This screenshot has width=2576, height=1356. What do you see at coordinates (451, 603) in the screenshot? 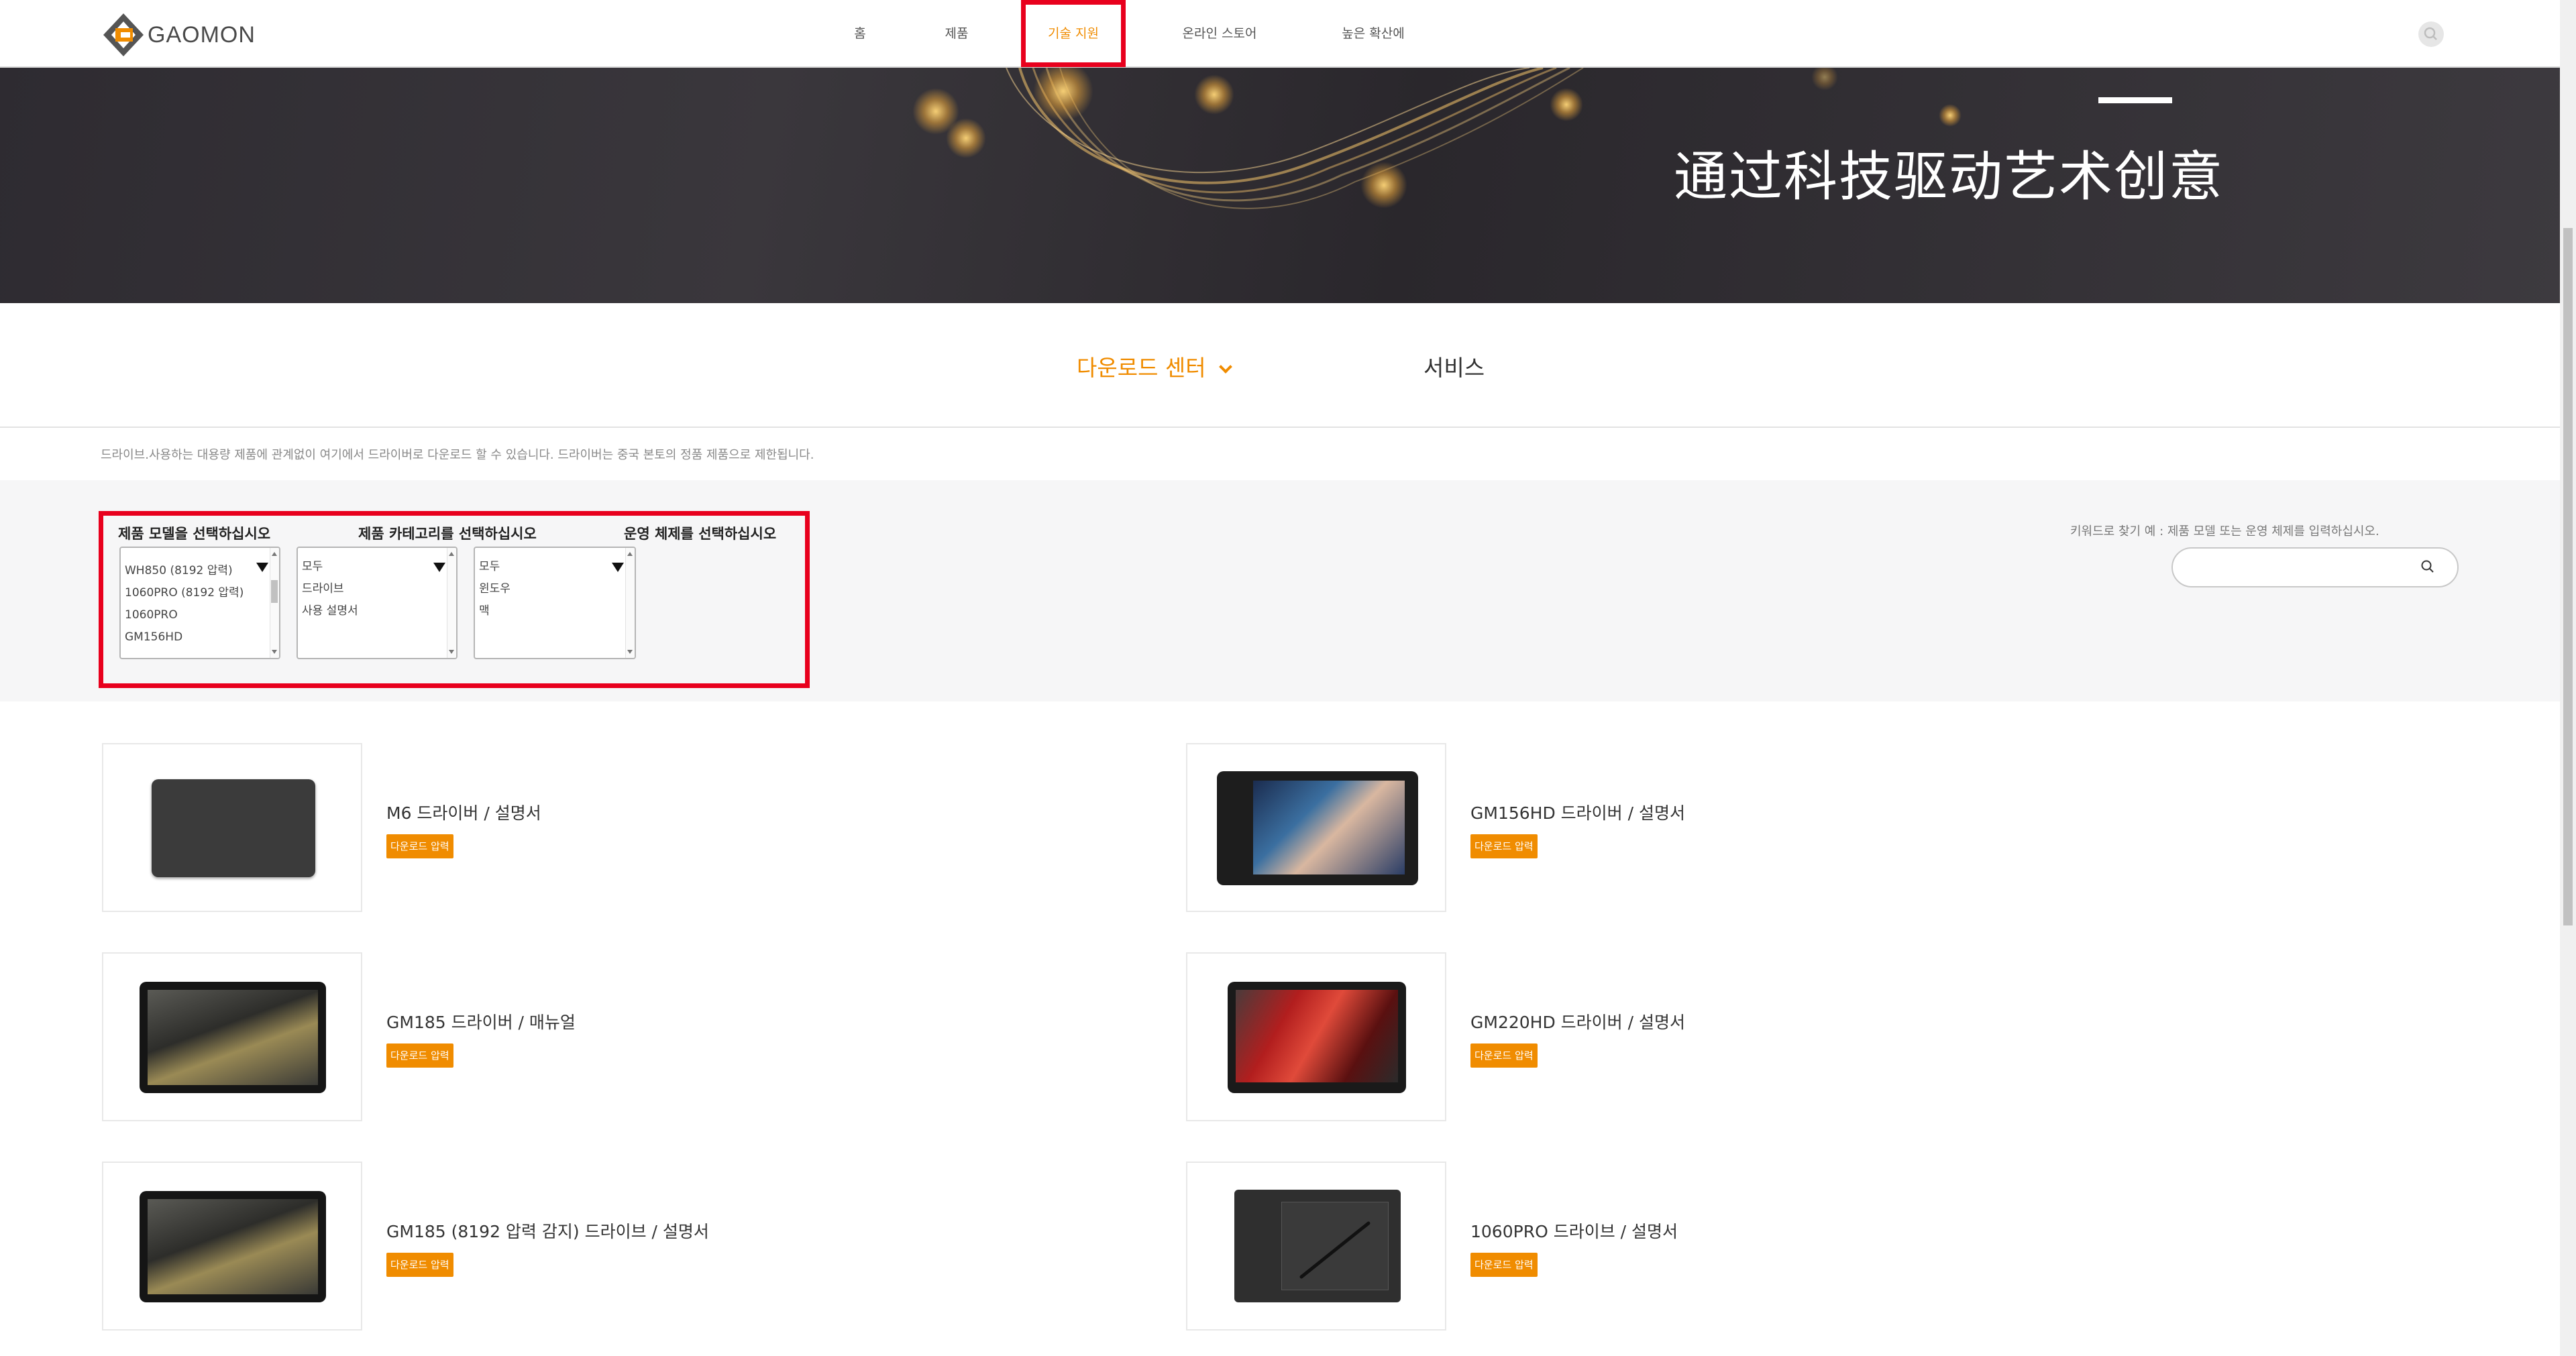
I see `category-select-scrollbar` at bounding box center [451, 603].